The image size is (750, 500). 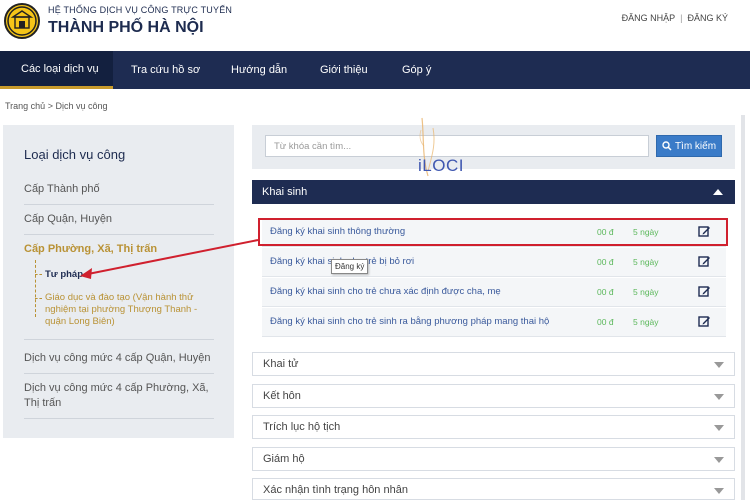 I want to click on page-scrollbar, so click(x=743, y=307).